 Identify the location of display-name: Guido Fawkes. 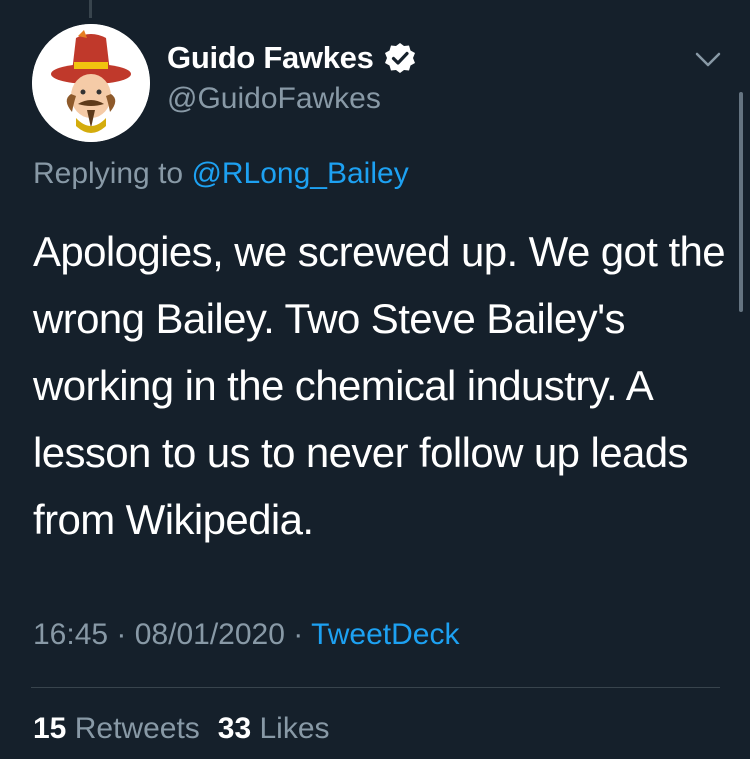
(270, 58).